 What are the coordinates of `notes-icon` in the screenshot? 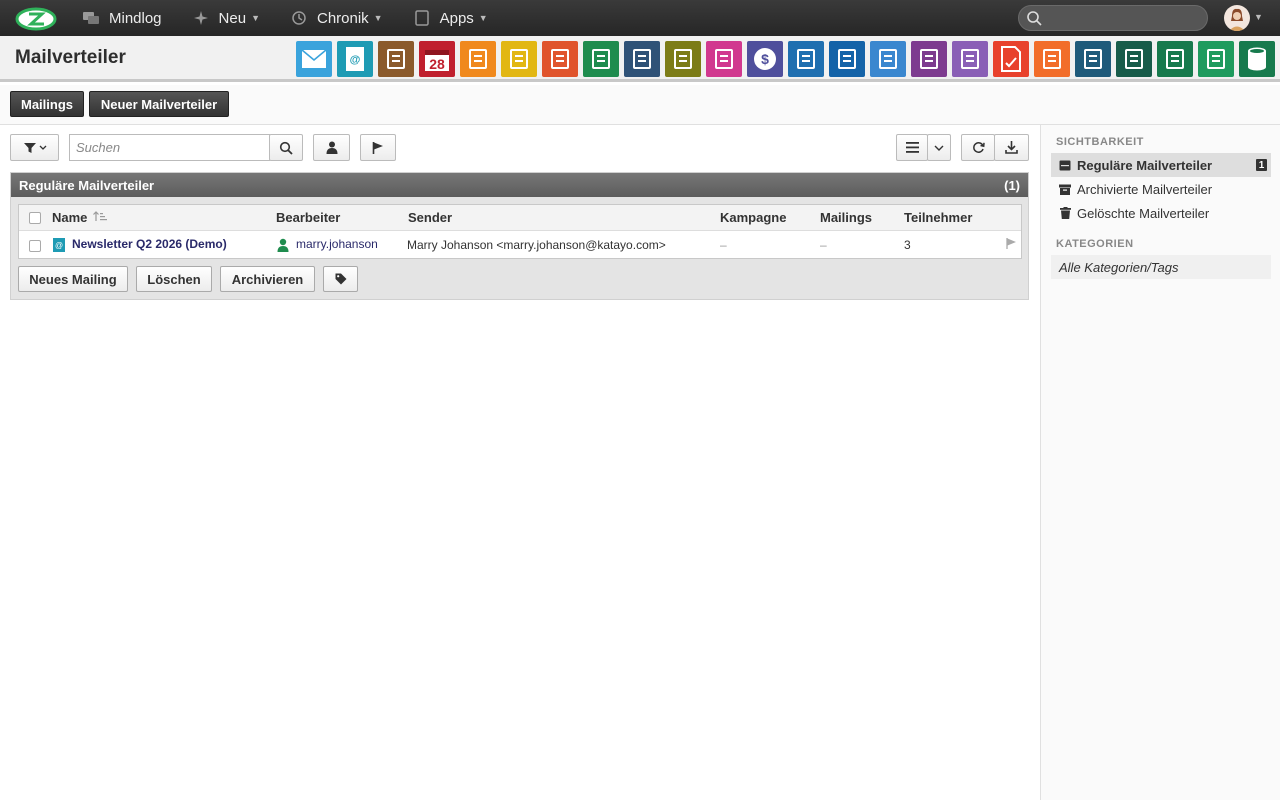 It's located at (601, 59).